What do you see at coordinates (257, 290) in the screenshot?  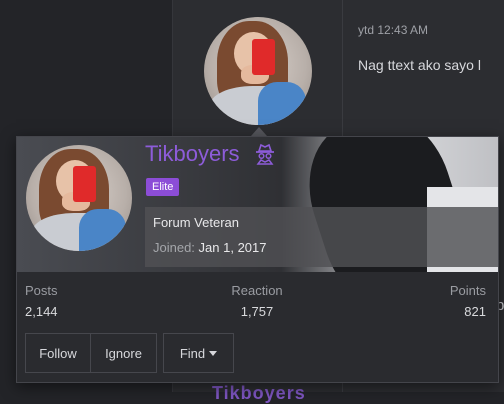 I see `stat-label: Reaction` at bounding box center [257, 290].